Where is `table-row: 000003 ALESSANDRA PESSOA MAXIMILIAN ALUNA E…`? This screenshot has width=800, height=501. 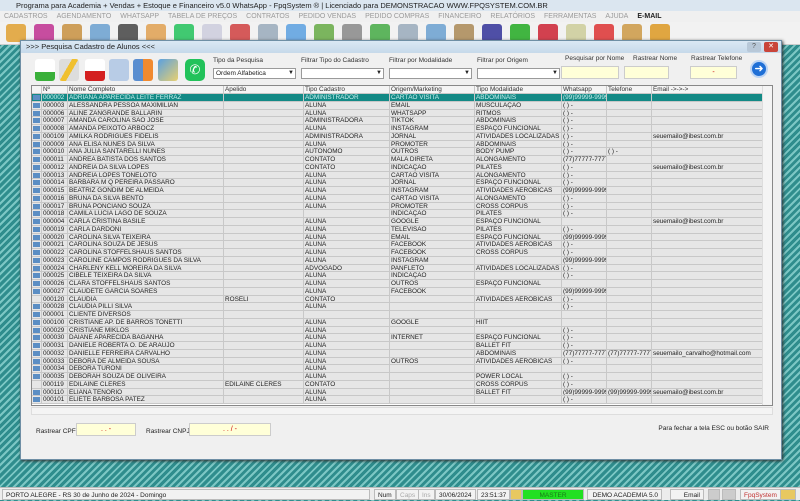
table-row: 000003 ALESSANDRA PESSOA MAXIMILIAN ALUNA E… is located at coordinates (402, 105).